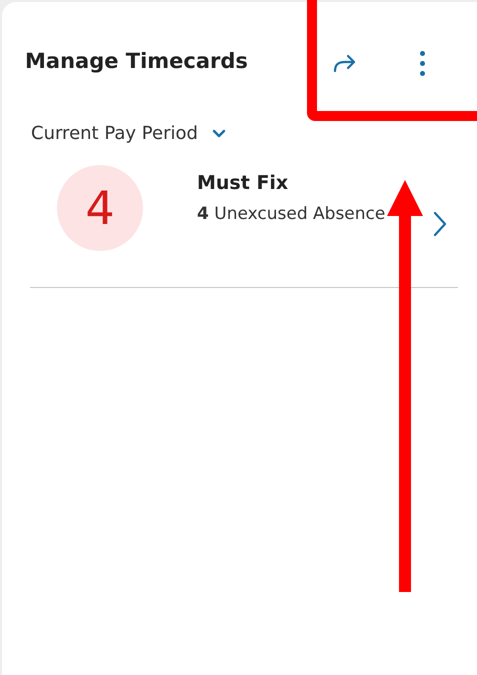  Describe the element at coordinates (291, 214) in the screenshot. I see `item-detail: 4 Unexcused Absence` at that location.